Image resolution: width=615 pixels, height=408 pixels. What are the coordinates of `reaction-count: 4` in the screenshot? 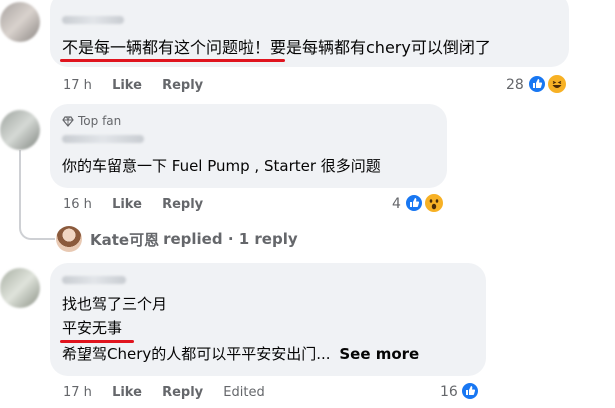 It's located at (396, 204).